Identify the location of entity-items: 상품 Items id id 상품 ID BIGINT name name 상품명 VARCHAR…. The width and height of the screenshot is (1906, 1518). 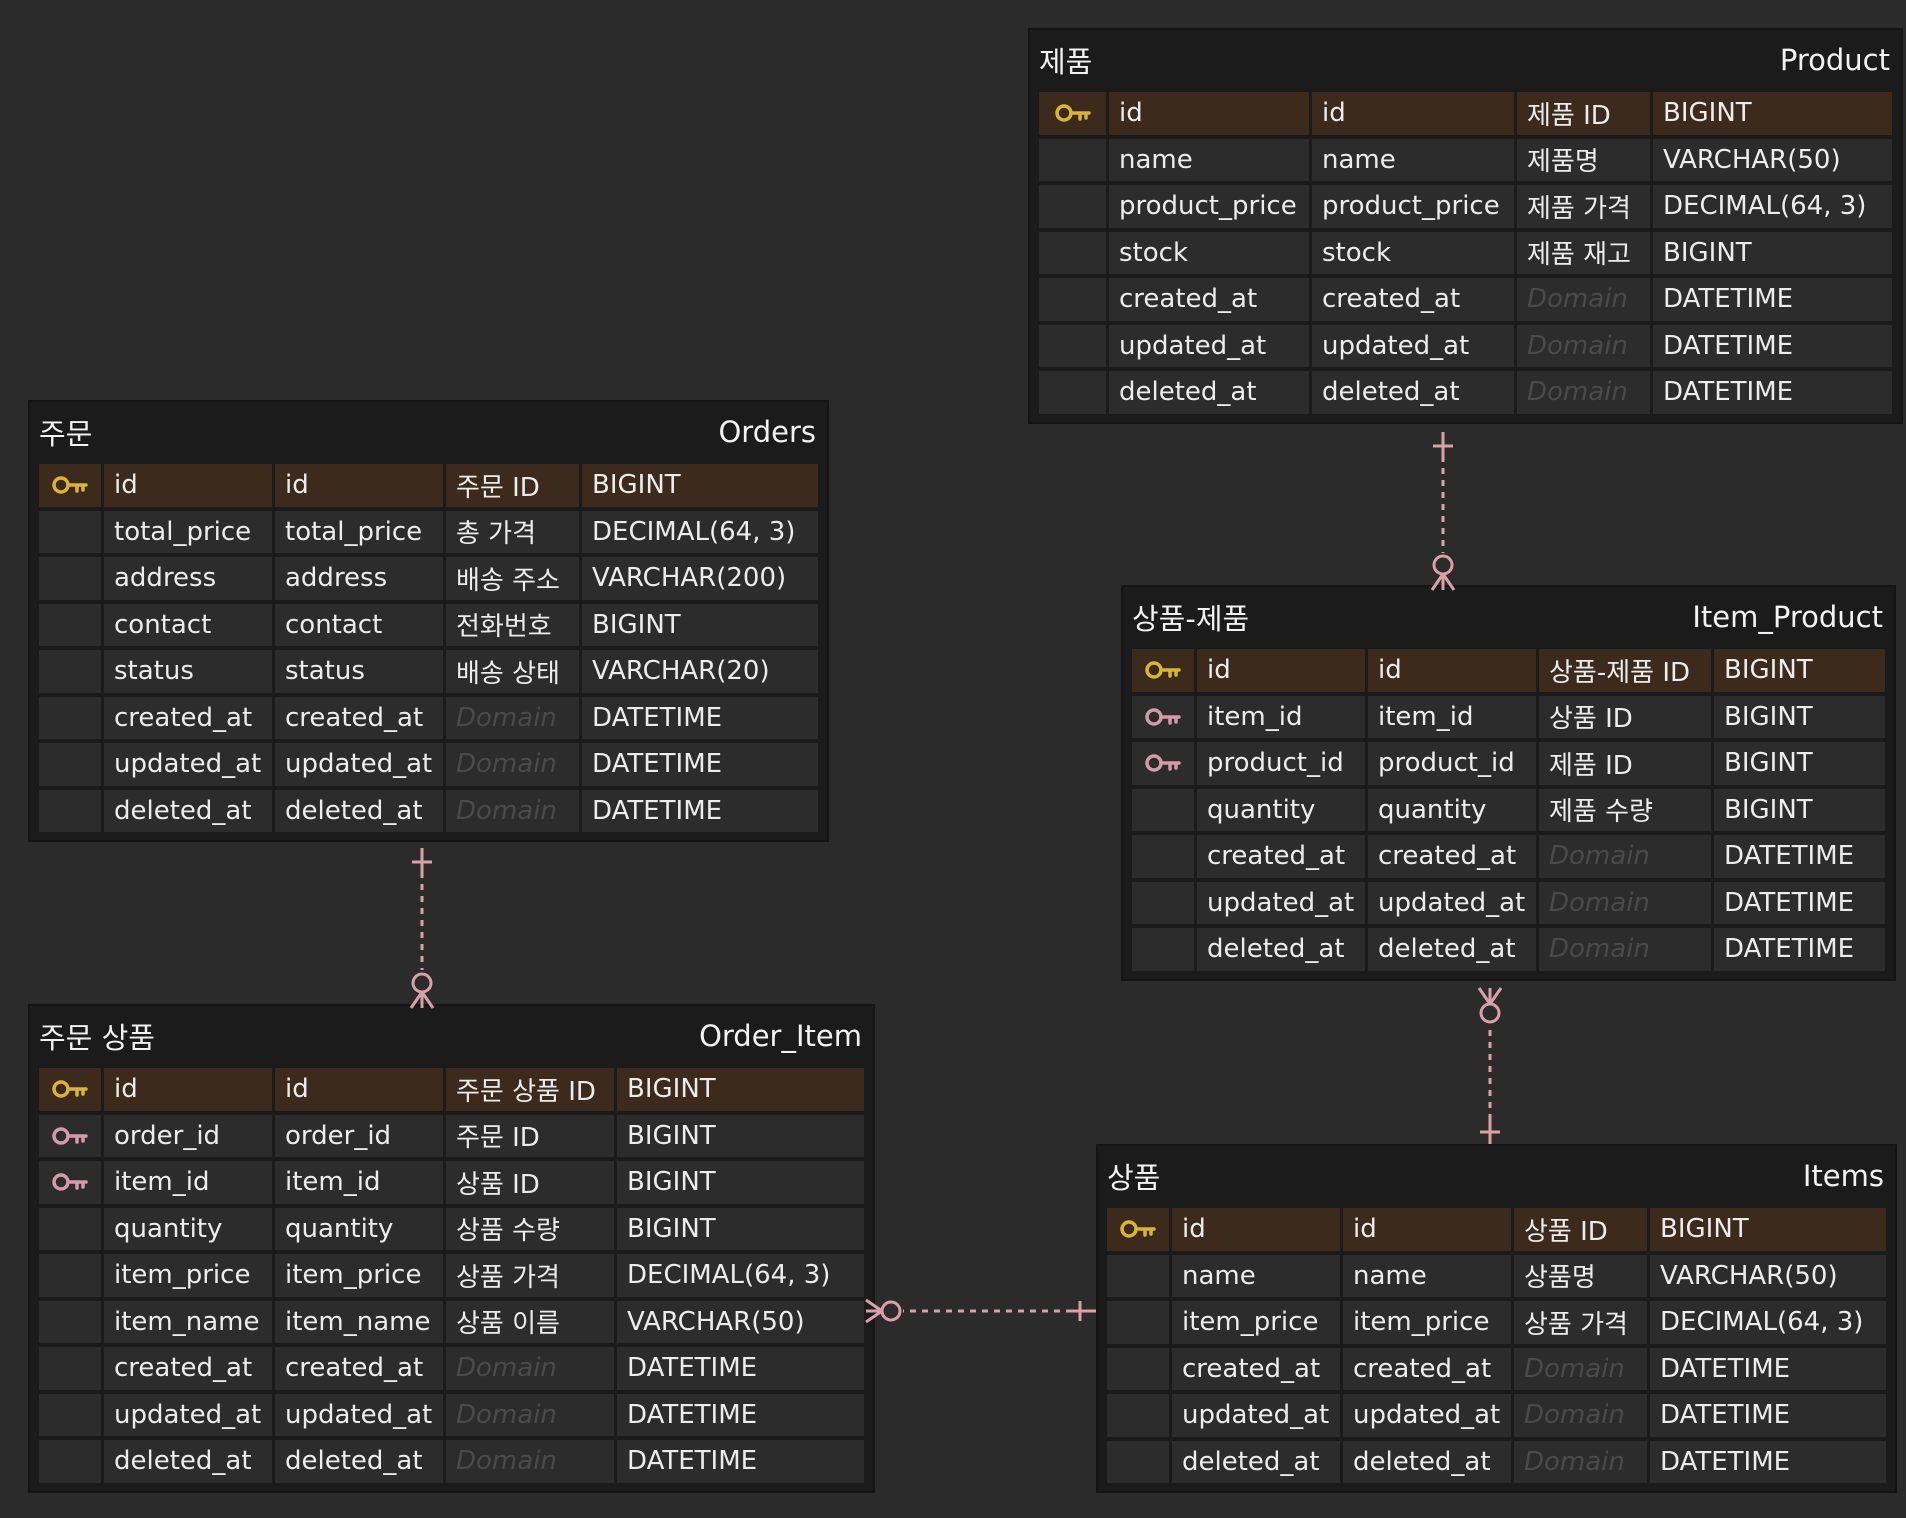
(1496, 1318).